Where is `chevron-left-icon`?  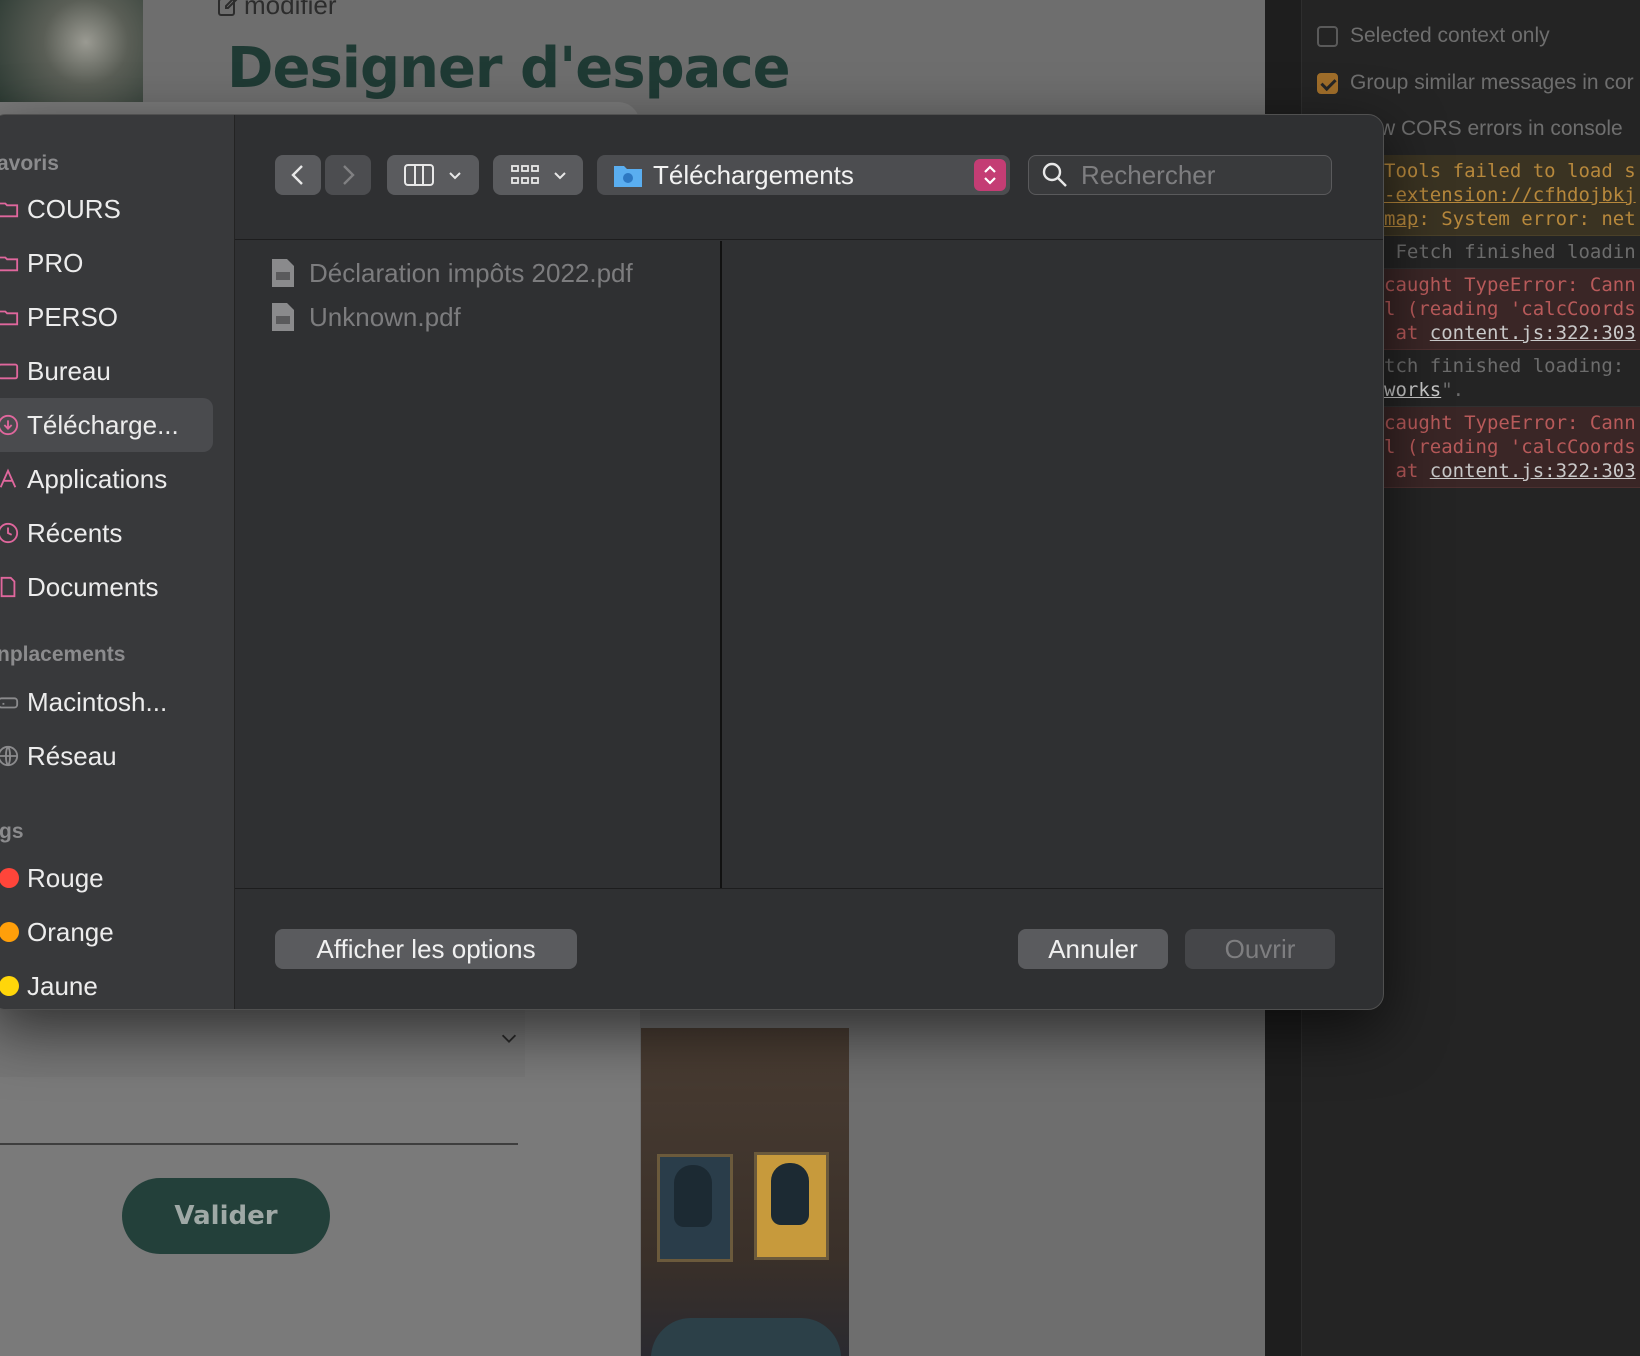
chevron-left-icon is located at coordinates (297, 175).